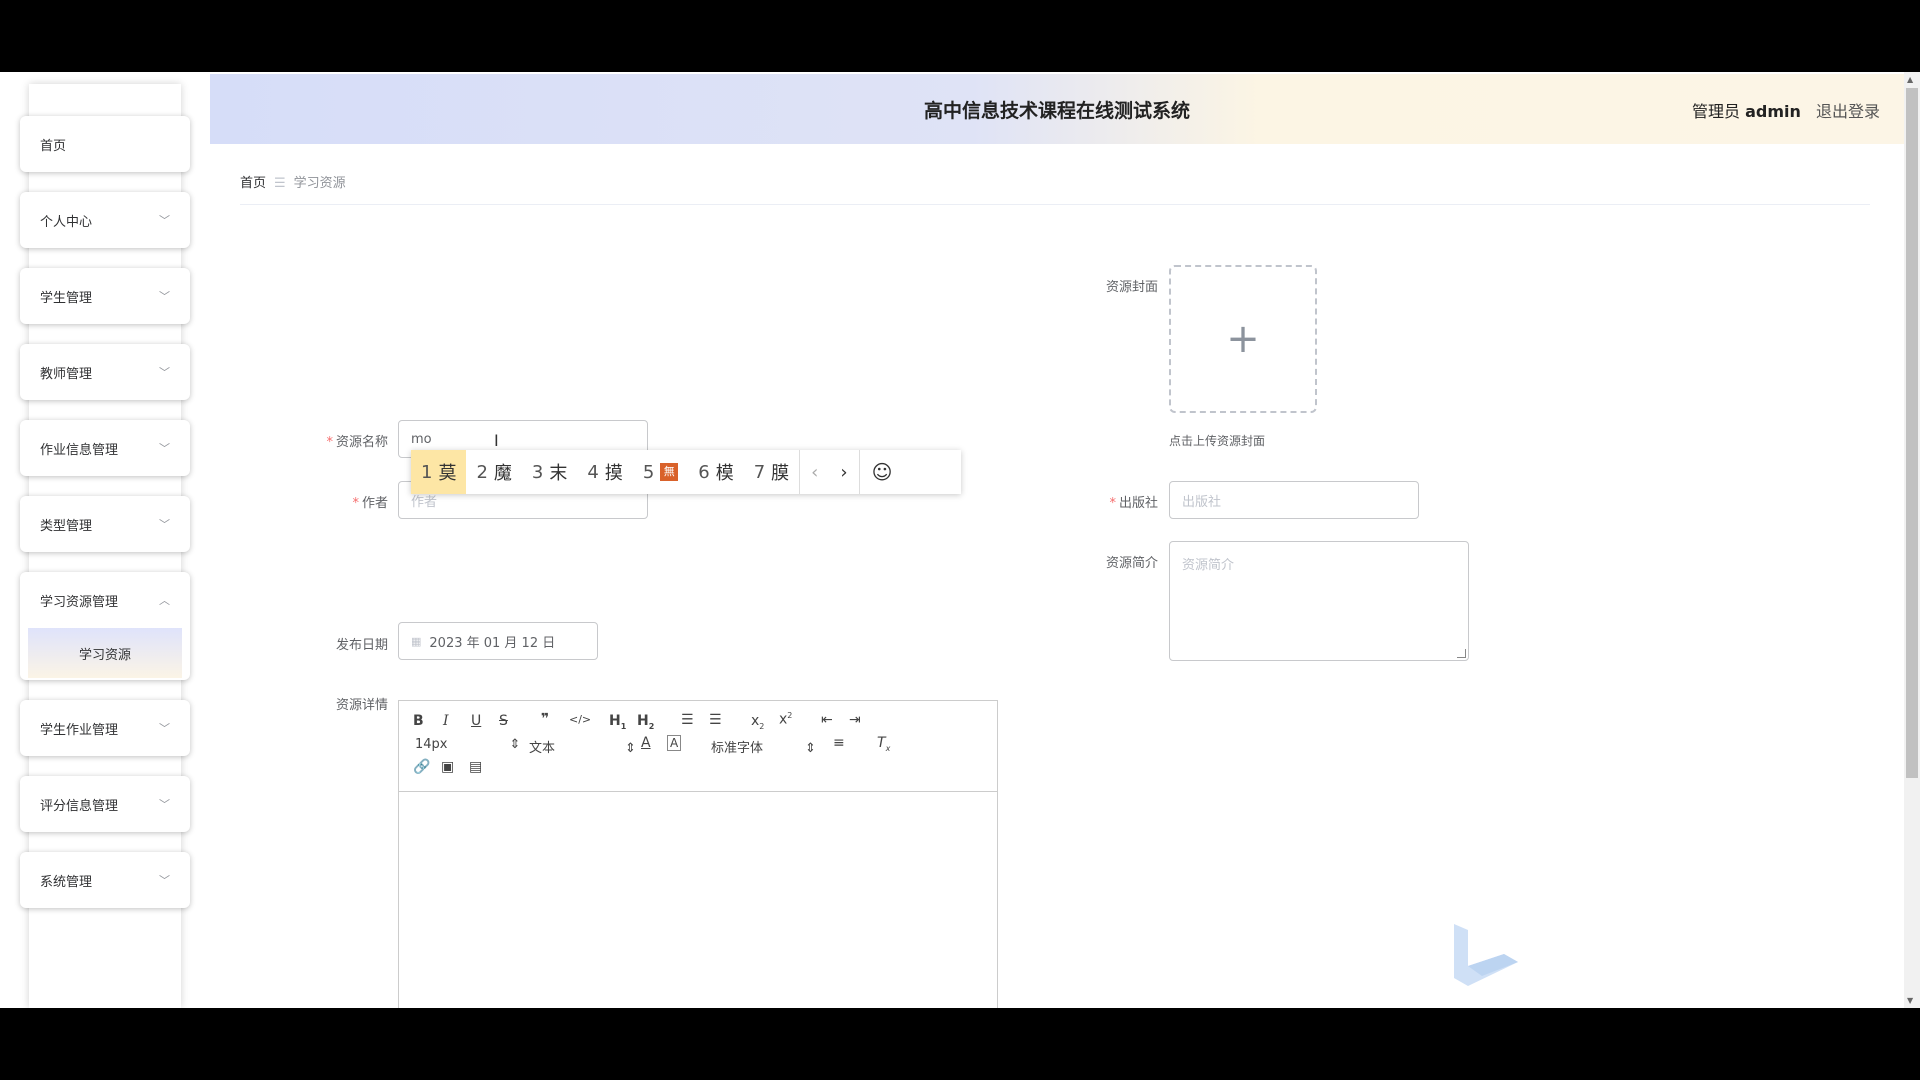  I want to click on clear-format-icon: Tx, so click(883, 744).